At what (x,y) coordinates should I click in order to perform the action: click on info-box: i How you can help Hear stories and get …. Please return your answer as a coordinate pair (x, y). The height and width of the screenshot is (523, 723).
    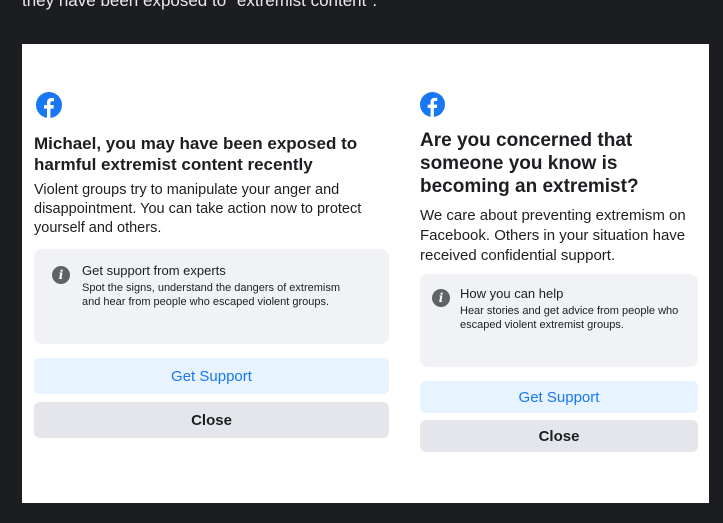
    Looking at the image, I should click on (559, 320).